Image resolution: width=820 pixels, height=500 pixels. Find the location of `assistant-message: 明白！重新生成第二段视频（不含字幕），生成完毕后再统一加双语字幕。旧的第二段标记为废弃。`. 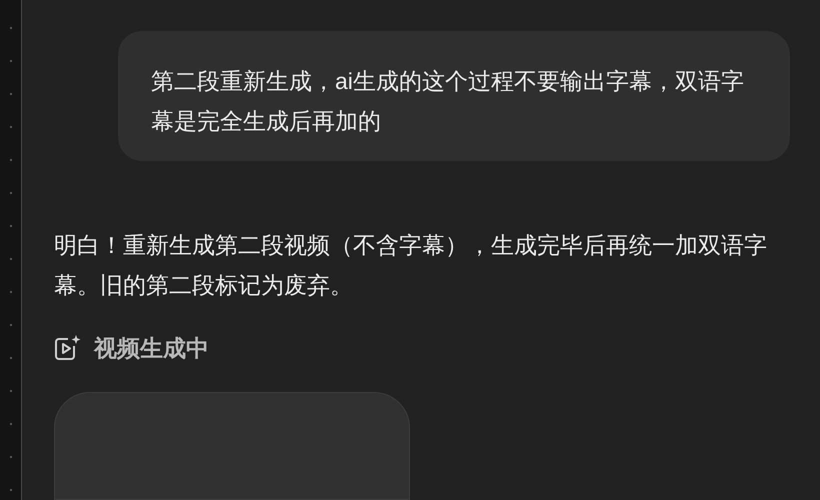

assistant-message: 明白！重新生成第二段视频（不含字幕），生成完毕后再统一加双语字幕。旧的第二段标记为废弃。 is located at coordinates (411, 265).